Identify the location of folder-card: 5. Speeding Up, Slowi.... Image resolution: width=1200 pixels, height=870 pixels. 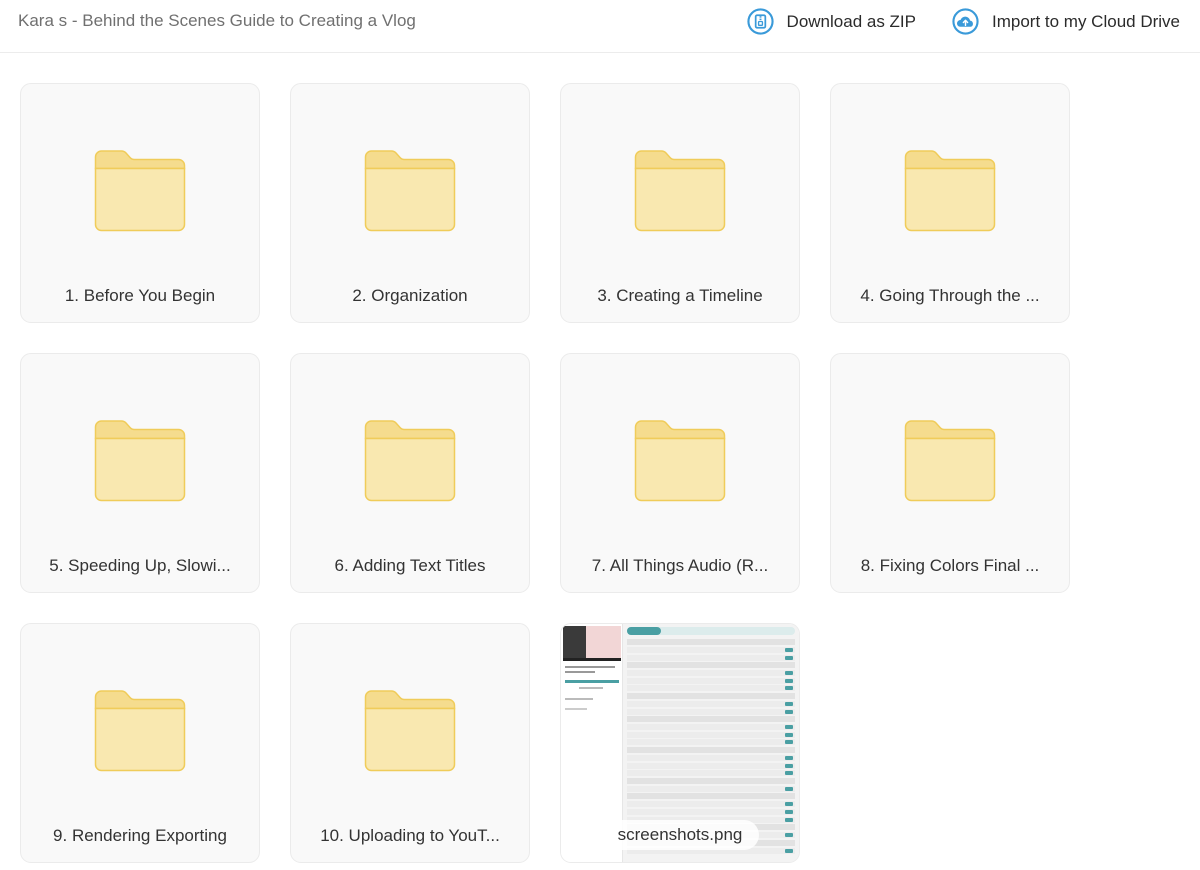
(140, 473).